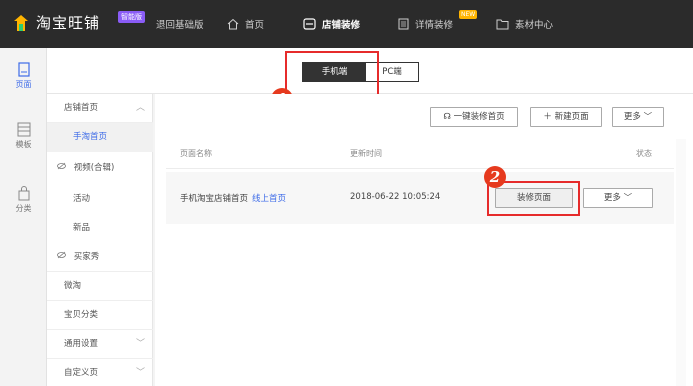  I want to click on nav-material-center: 素材中心, so click(524, 24).